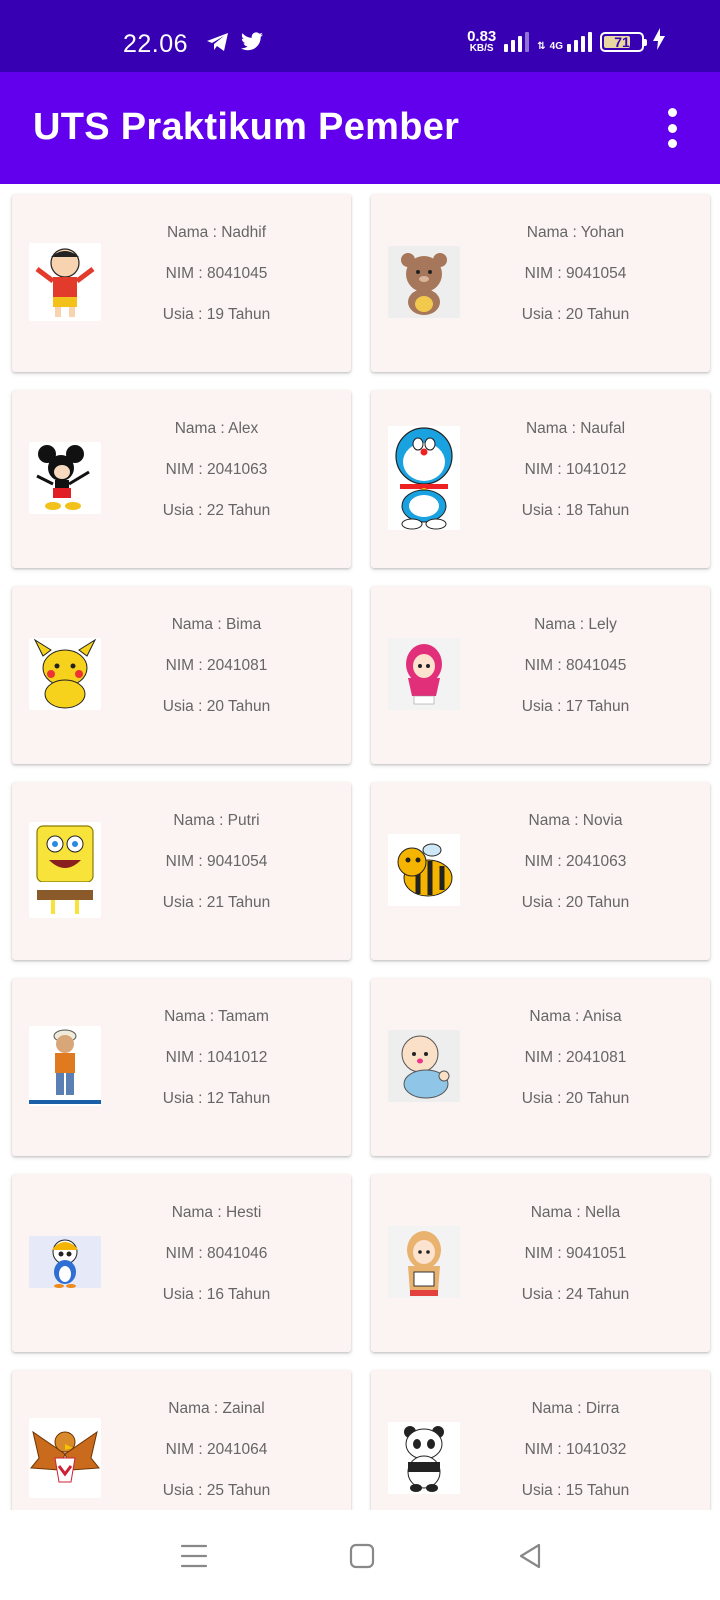 The image size is (720, 1600). Describe the element at coordinates (216, 1067) in the screenshot. I see `student-info: Nama : Tamam NIM : 1041012 Usia : 12 Tahun` at that location.